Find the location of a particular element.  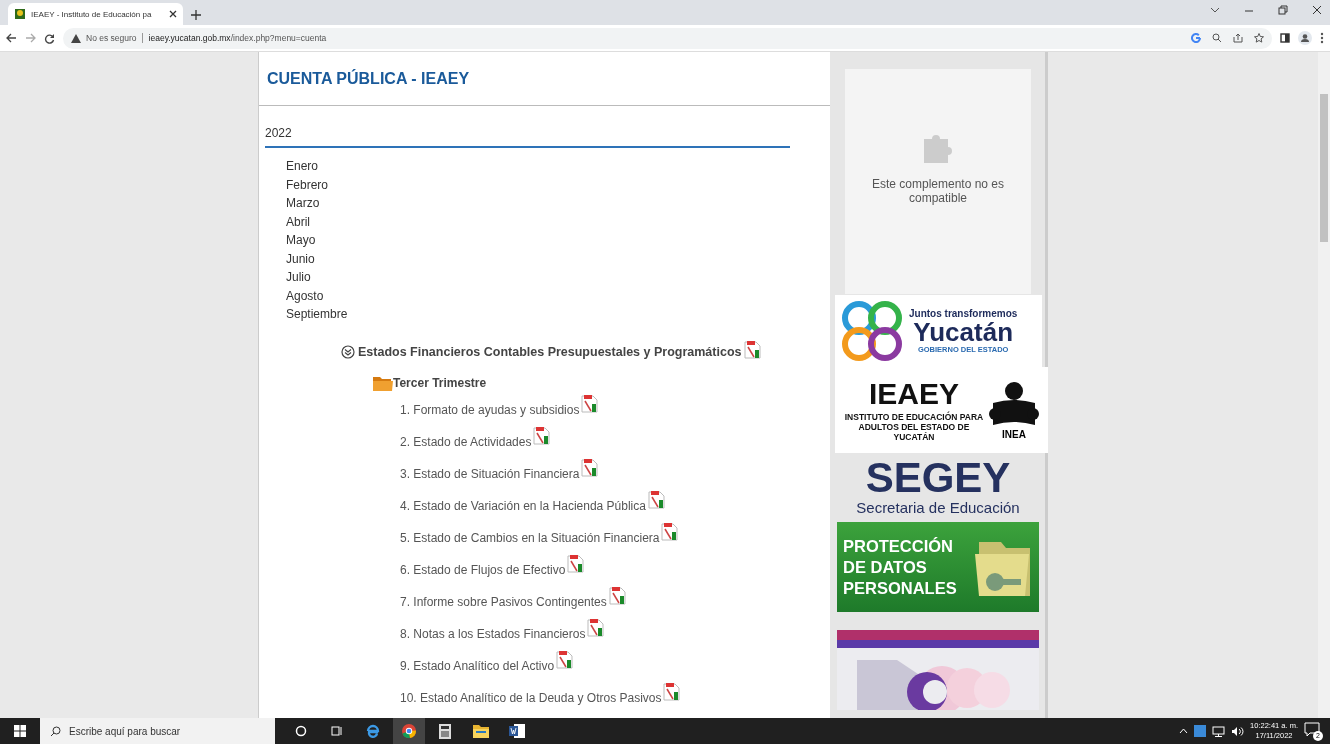

taskbar-search-field: Escribe aquí para buscar is located at coordinates (157, 731).